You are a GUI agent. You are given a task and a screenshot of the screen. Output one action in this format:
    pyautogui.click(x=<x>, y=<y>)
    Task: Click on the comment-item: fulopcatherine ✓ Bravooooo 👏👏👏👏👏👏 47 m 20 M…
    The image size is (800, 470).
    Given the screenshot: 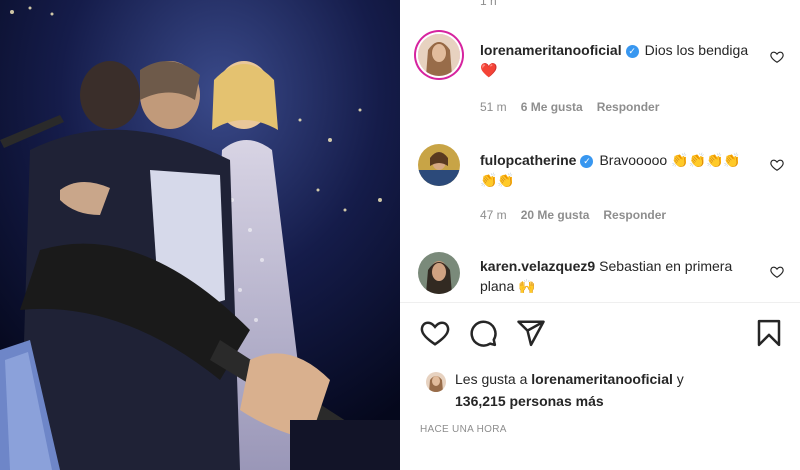 What is the action you would take?
    pyautogui.click(x=600, y=189)
    